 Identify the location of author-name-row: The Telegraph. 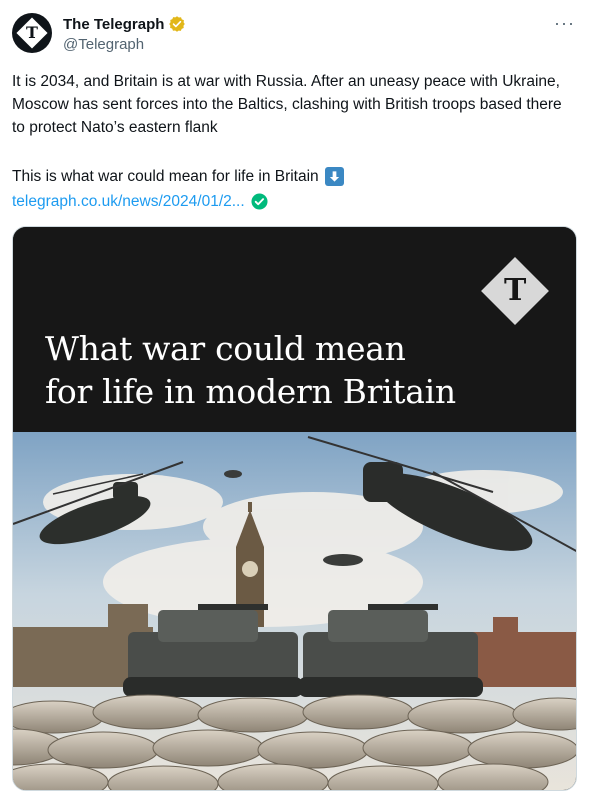
(124, 24).